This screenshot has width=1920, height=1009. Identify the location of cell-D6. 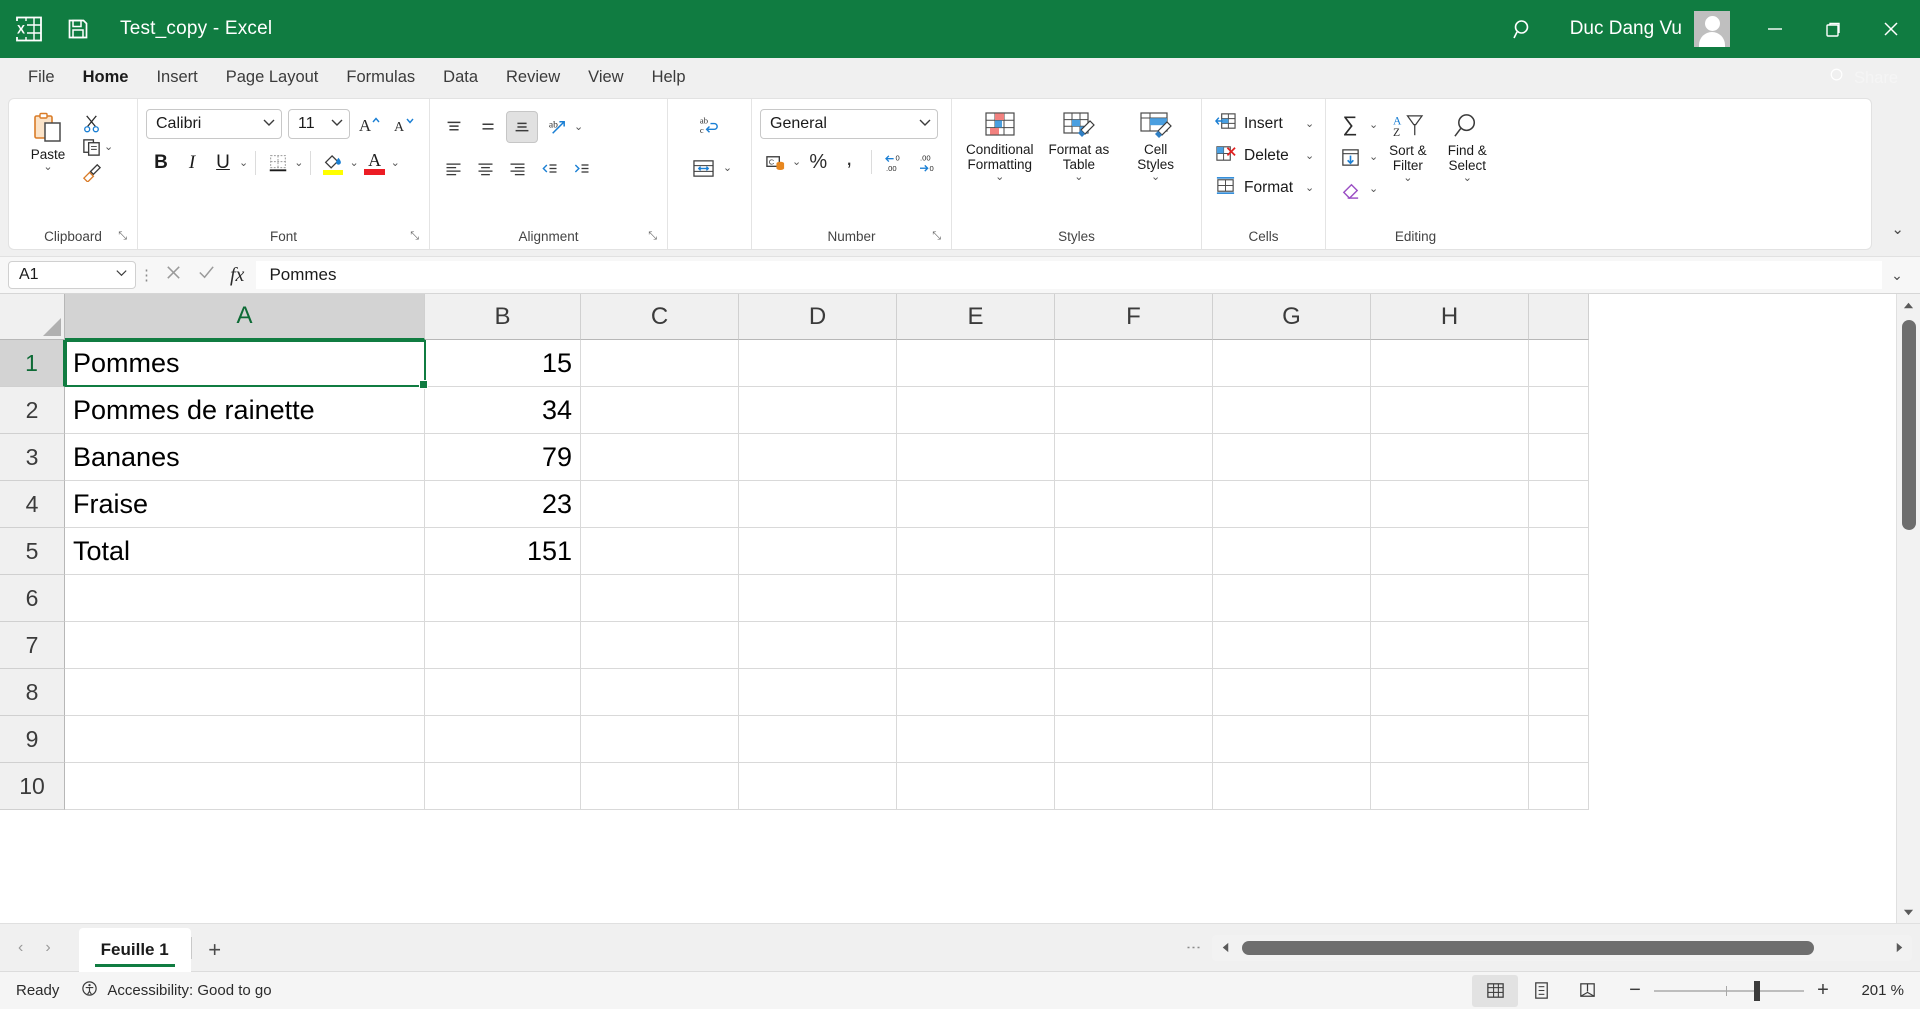
(818, 598).